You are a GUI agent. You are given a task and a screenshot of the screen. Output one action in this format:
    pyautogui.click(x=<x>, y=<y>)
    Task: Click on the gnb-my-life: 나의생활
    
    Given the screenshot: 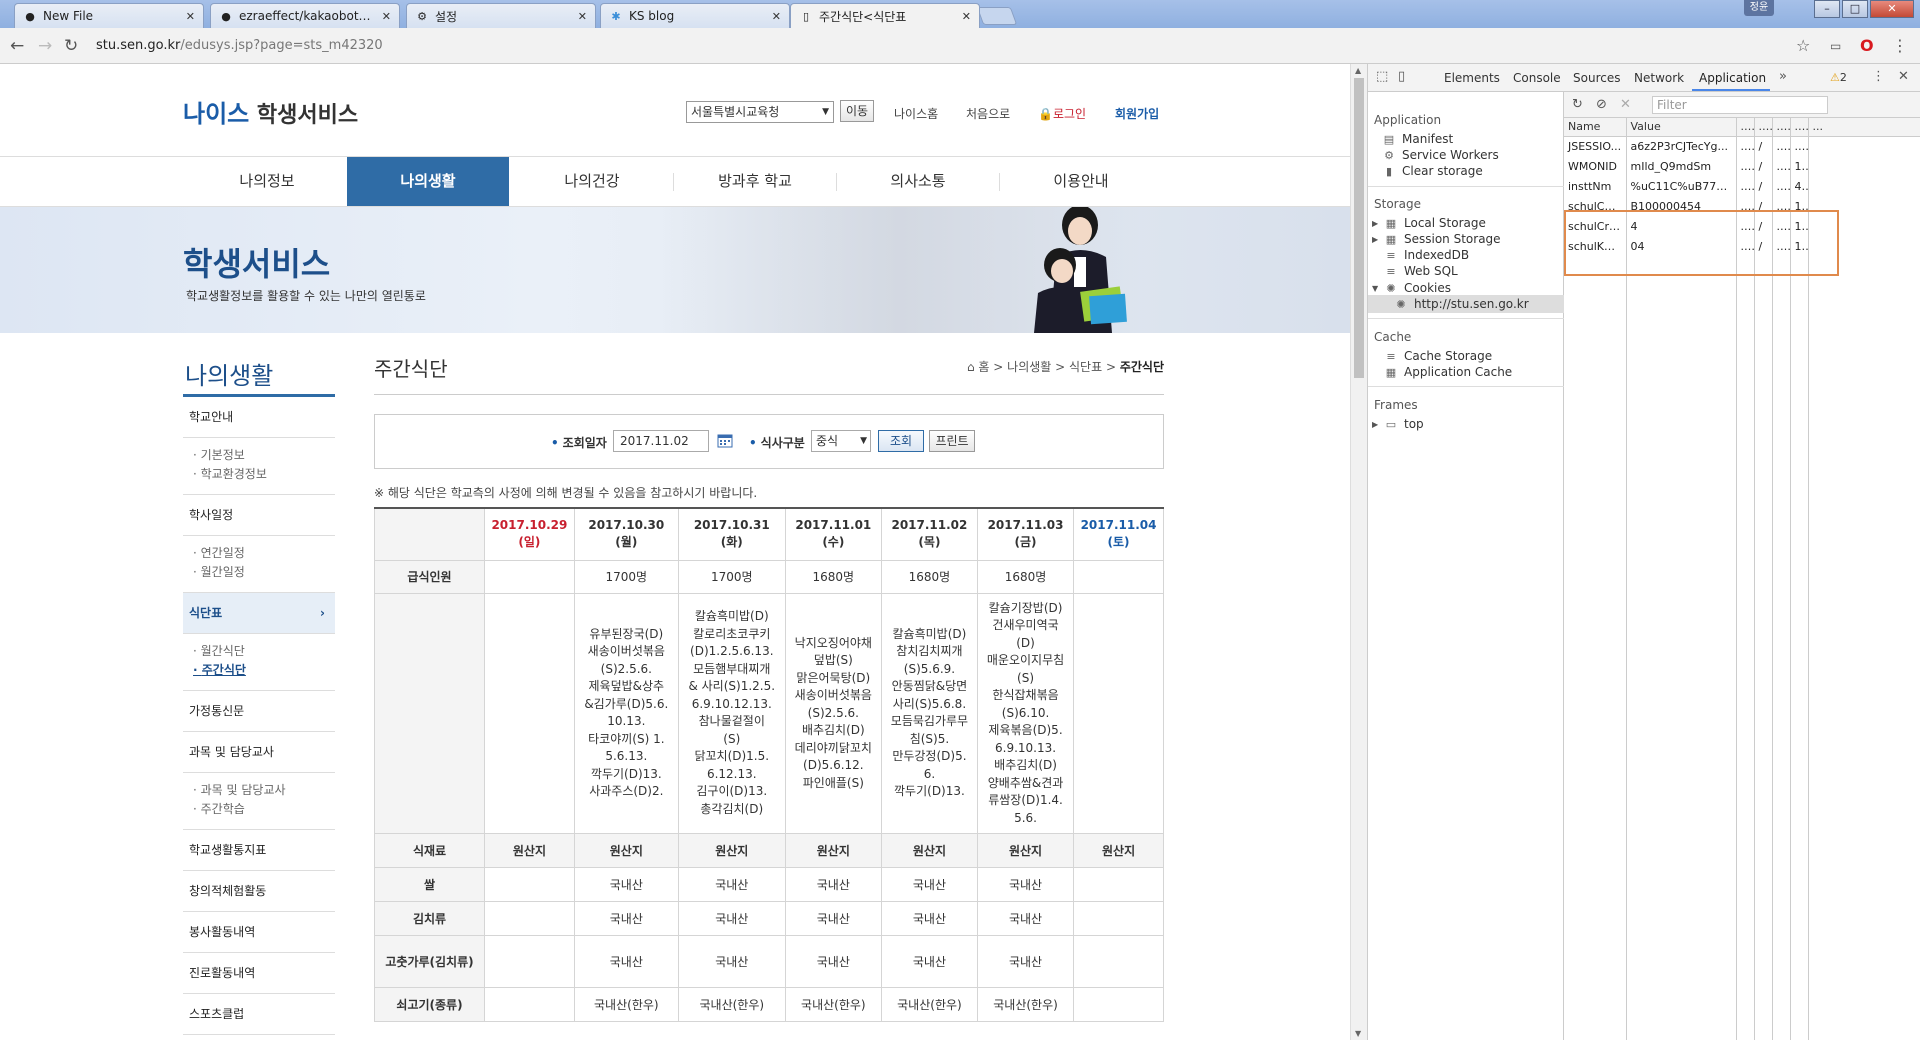 What is the action you would take?
    pyautogui.click(x=428, y=181)
    